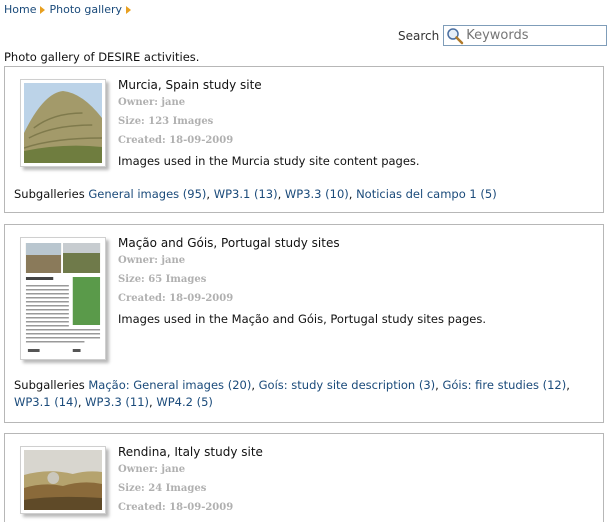  I want to click on rendina-landscape-photo, so click(63, 480).